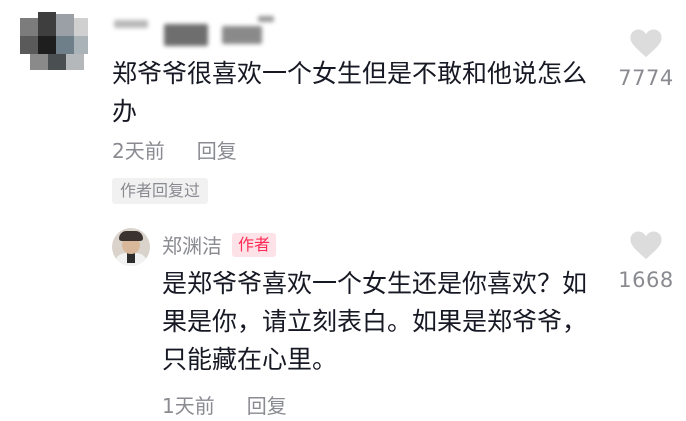  What do you see at coordinates (160, 191) in the screenshot?
I see `author-replied-tag: 作者回复过` at bounding box center [160, 191].